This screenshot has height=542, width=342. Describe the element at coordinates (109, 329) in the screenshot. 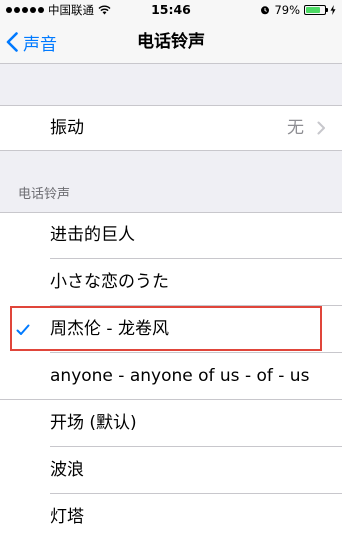

I see `ringtone-label: 周杰伦 - 龙卷风` at that location.